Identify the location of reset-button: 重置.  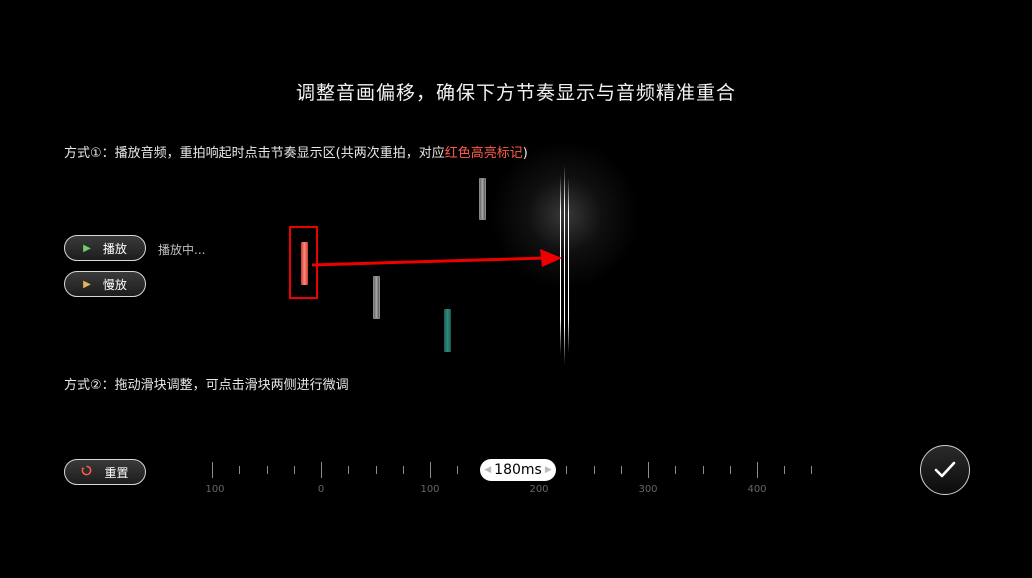
(105, 472).